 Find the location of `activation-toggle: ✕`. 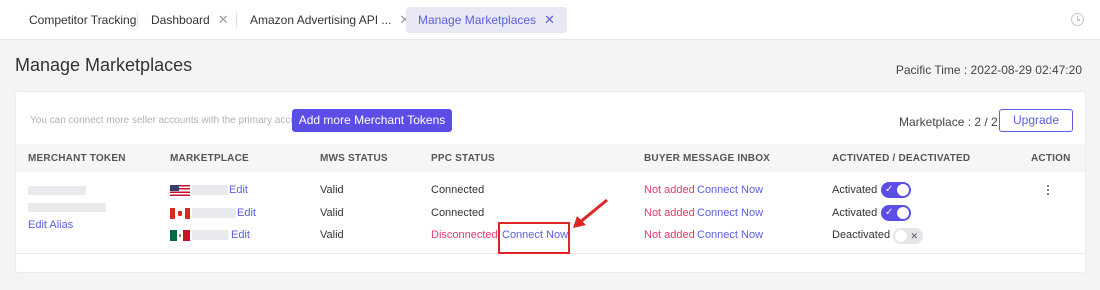

activation-toggle: ✕ is located at coordinates (908, 236).